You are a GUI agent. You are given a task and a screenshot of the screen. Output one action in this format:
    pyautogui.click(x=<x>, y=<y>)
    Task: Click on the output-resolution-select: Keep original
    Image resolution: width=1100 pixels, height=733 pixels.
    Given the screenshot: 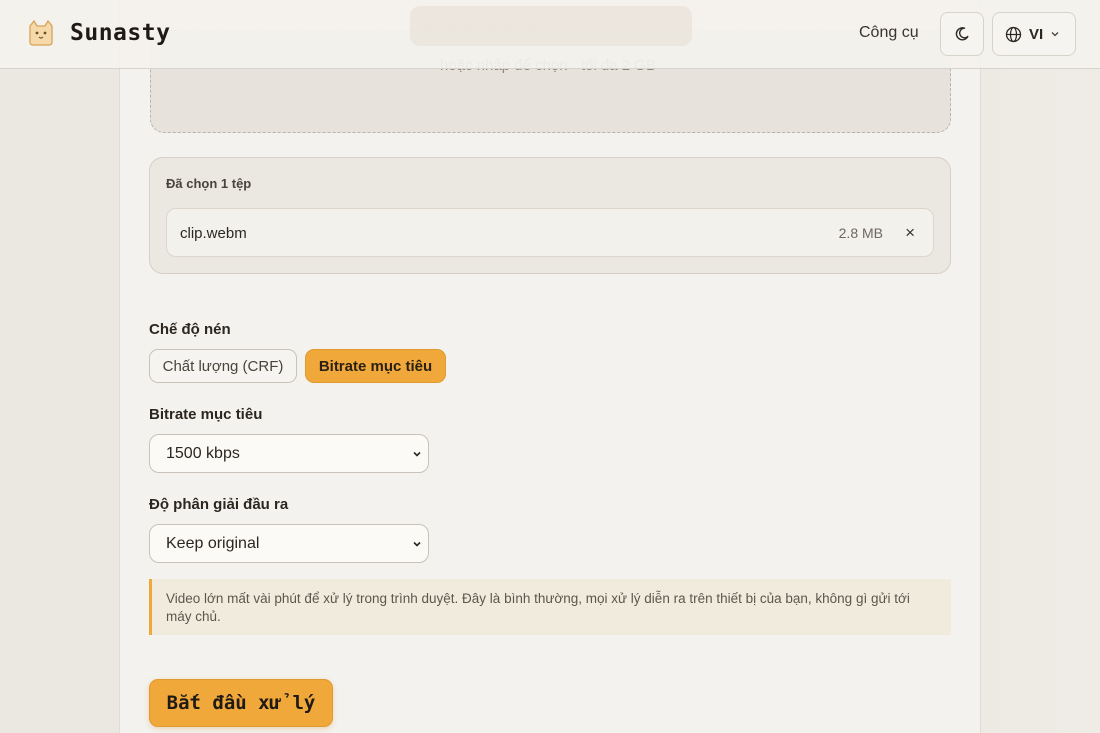 What is the action you would take?
    pyautogui.click(x=289, y=543)
    